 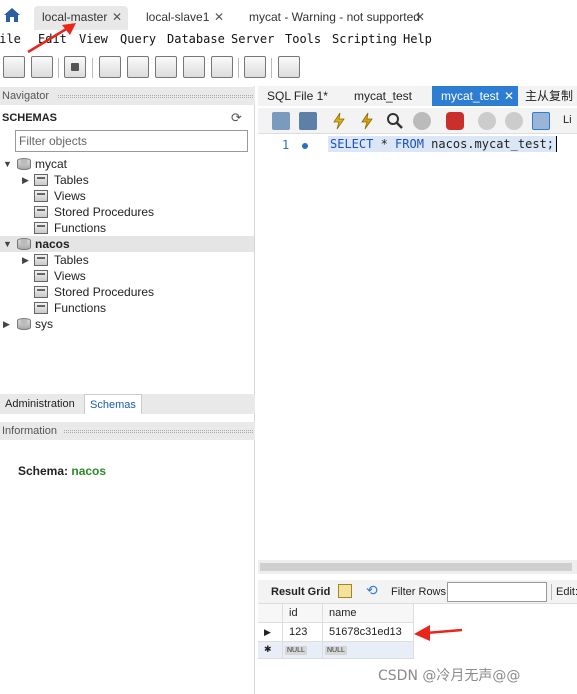 I want to click on create-view-icon, so click(x=166, y=67).